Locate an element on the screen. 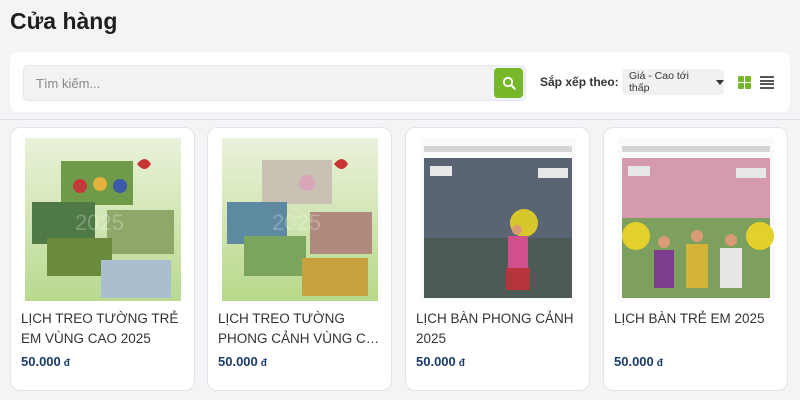  list-view-icon is located at coordinates (767, 82).